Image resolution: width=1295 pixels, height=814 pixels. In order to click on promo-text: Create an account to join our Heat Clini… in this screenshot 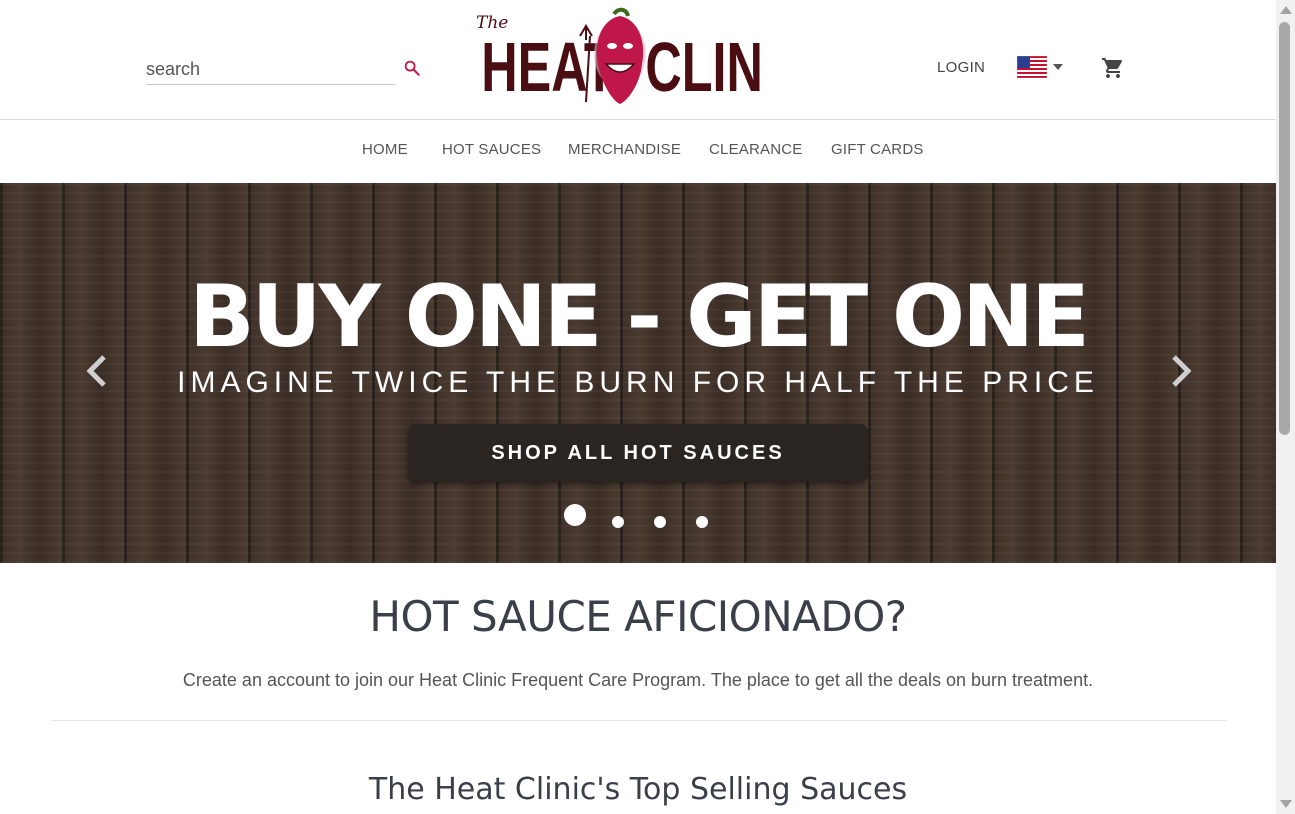, I will do `click(638, 680)`.